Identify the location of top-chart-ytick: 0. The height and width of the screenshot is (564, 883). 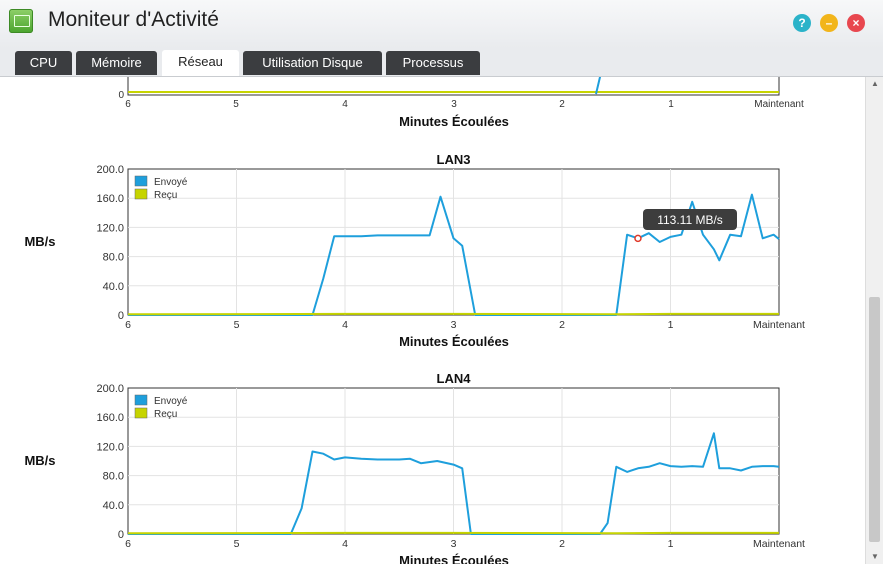
(121, 95).